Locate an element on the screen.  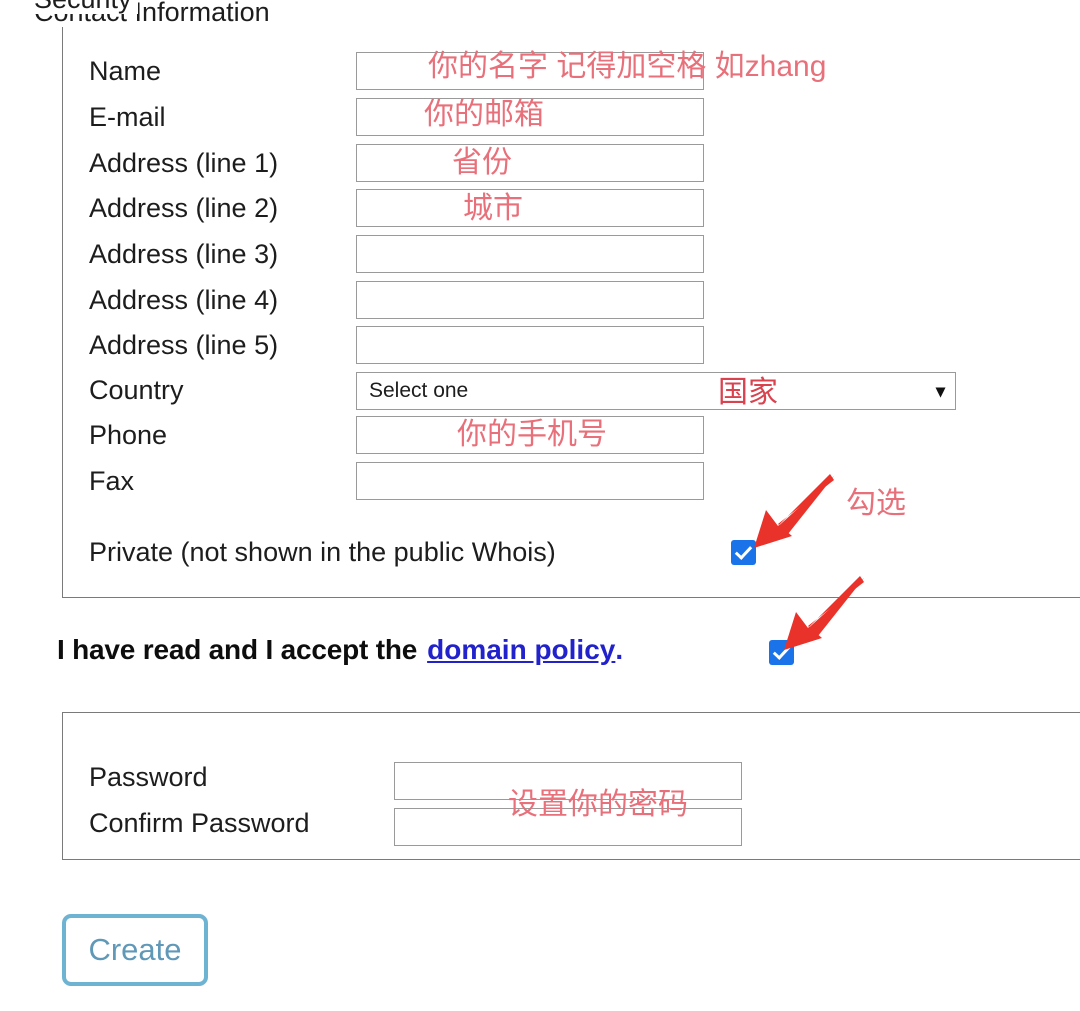
row-country: Country is located at coordinates (136, 390).